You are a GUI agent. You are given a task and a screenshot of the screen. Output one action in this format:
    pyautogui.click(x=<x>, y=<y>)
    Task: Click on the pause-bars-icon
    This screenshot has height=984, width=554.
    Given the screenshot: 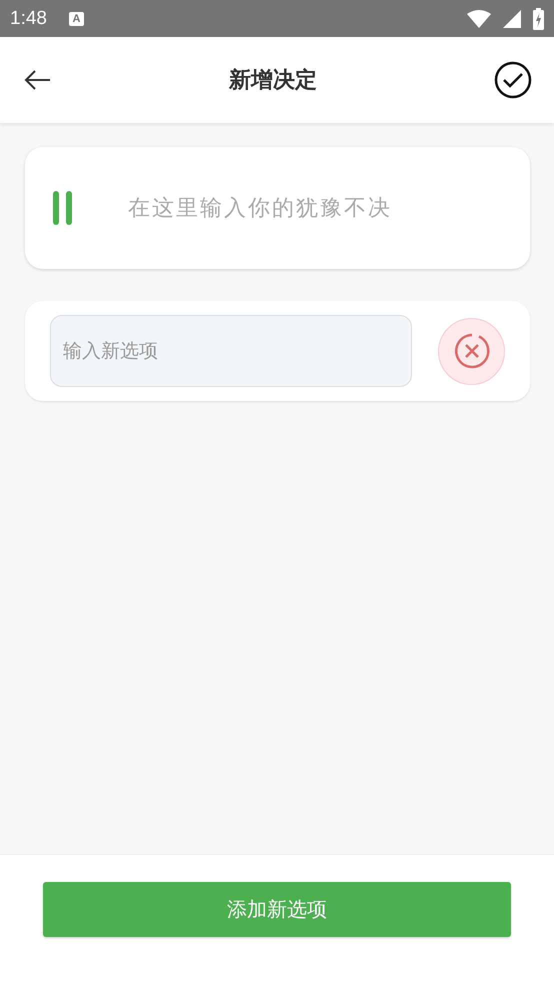 What is the action you would take?
    pyautogui.click(x=63, y=208)
    